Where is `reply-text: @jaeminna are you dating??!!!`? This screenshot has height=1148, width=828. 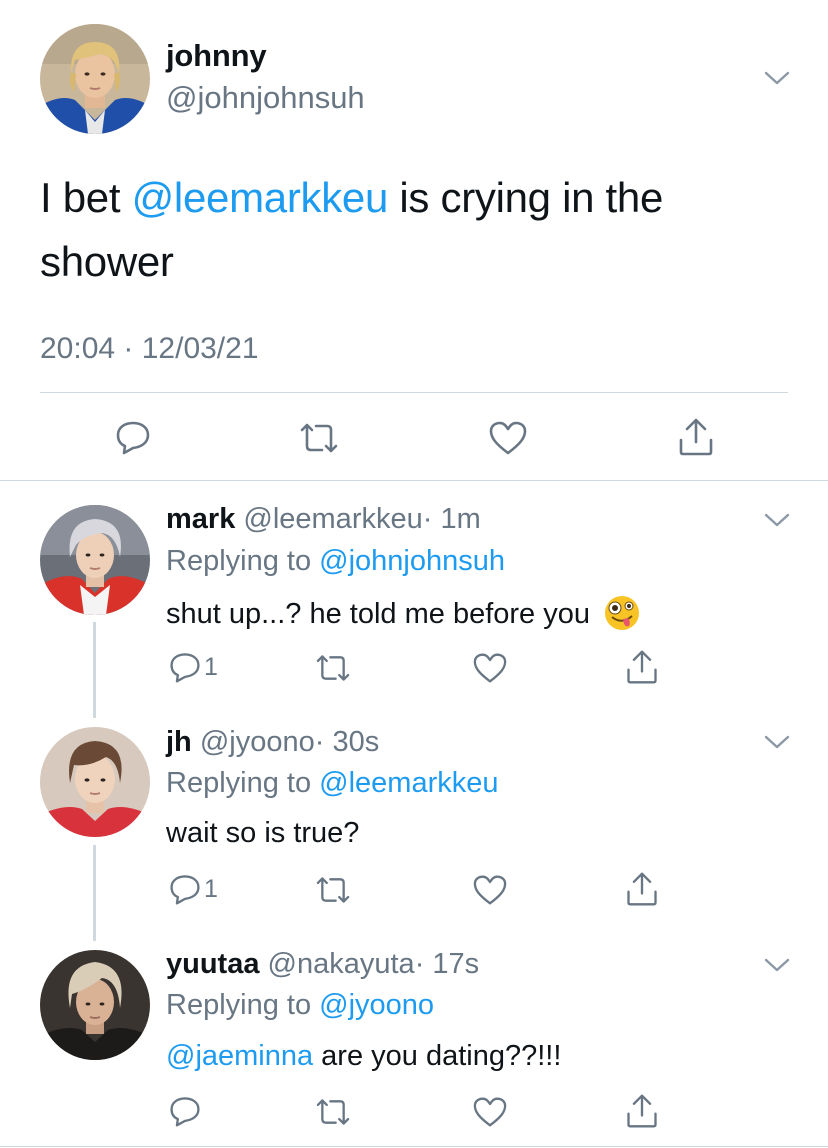 reply-text: @jaeminna are you dating??!!! is located at coordinates (363, 1056).